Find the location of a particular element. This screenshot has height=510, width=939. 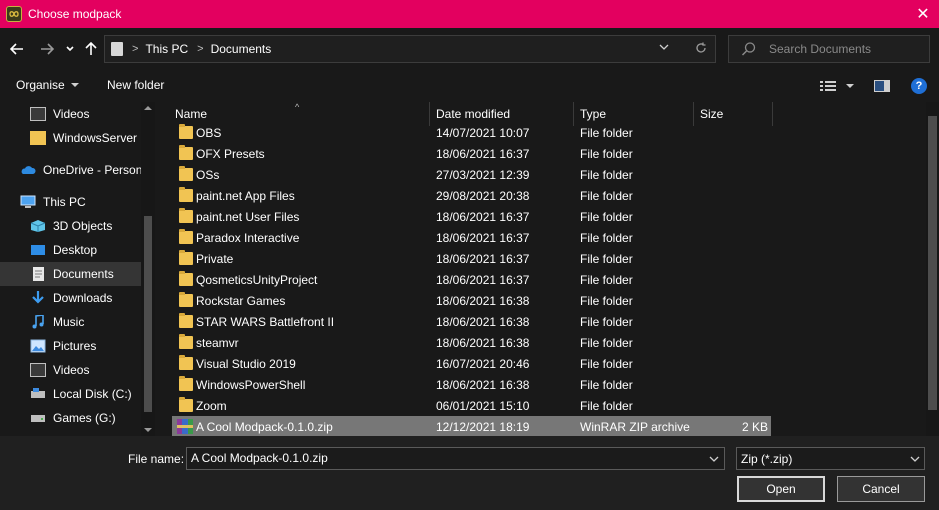

file-list-scroll-thumb is located at coordinates (932, 263).